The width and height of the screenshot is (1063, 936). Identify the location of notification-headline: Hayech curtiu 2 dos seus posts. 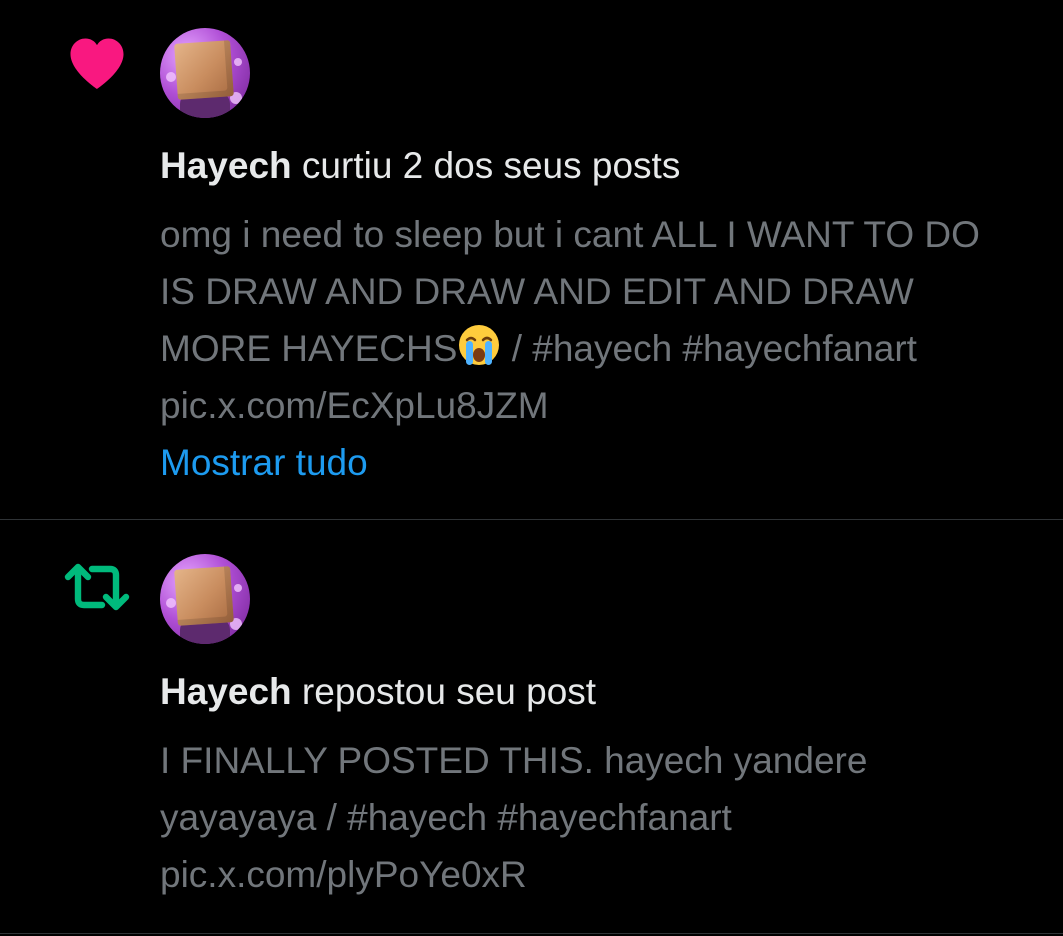
(420, 166).